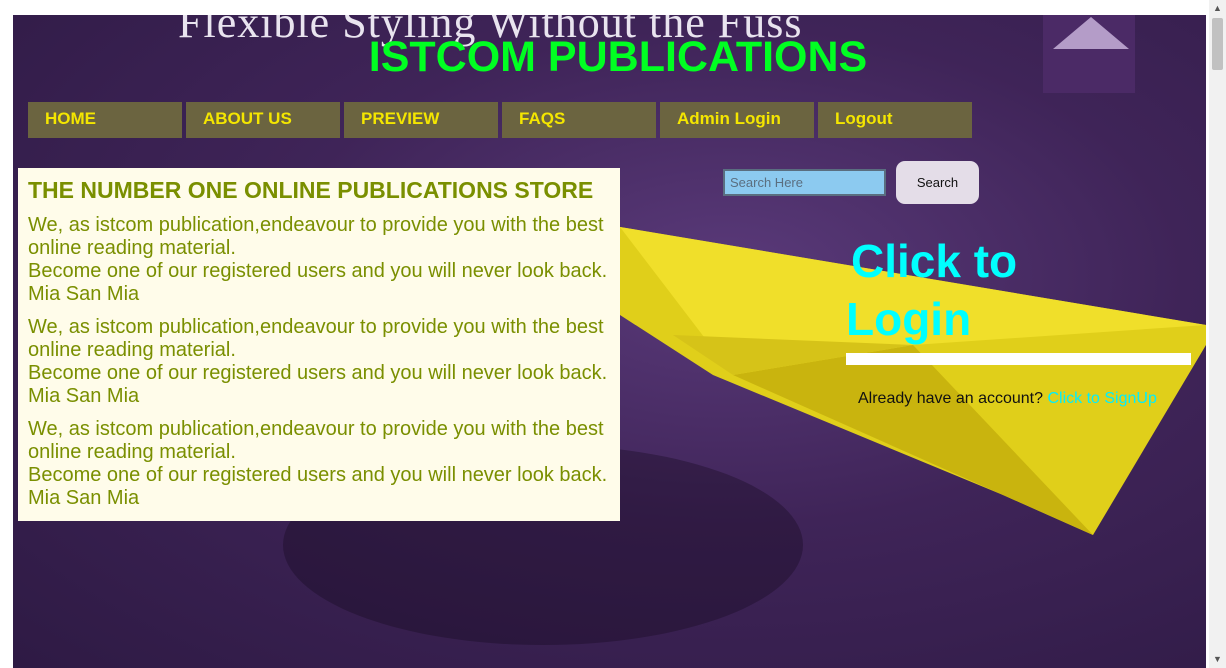  Describe the element at coordinates (937, 182) in the screenshot. I see `search-button: Search` at that location.